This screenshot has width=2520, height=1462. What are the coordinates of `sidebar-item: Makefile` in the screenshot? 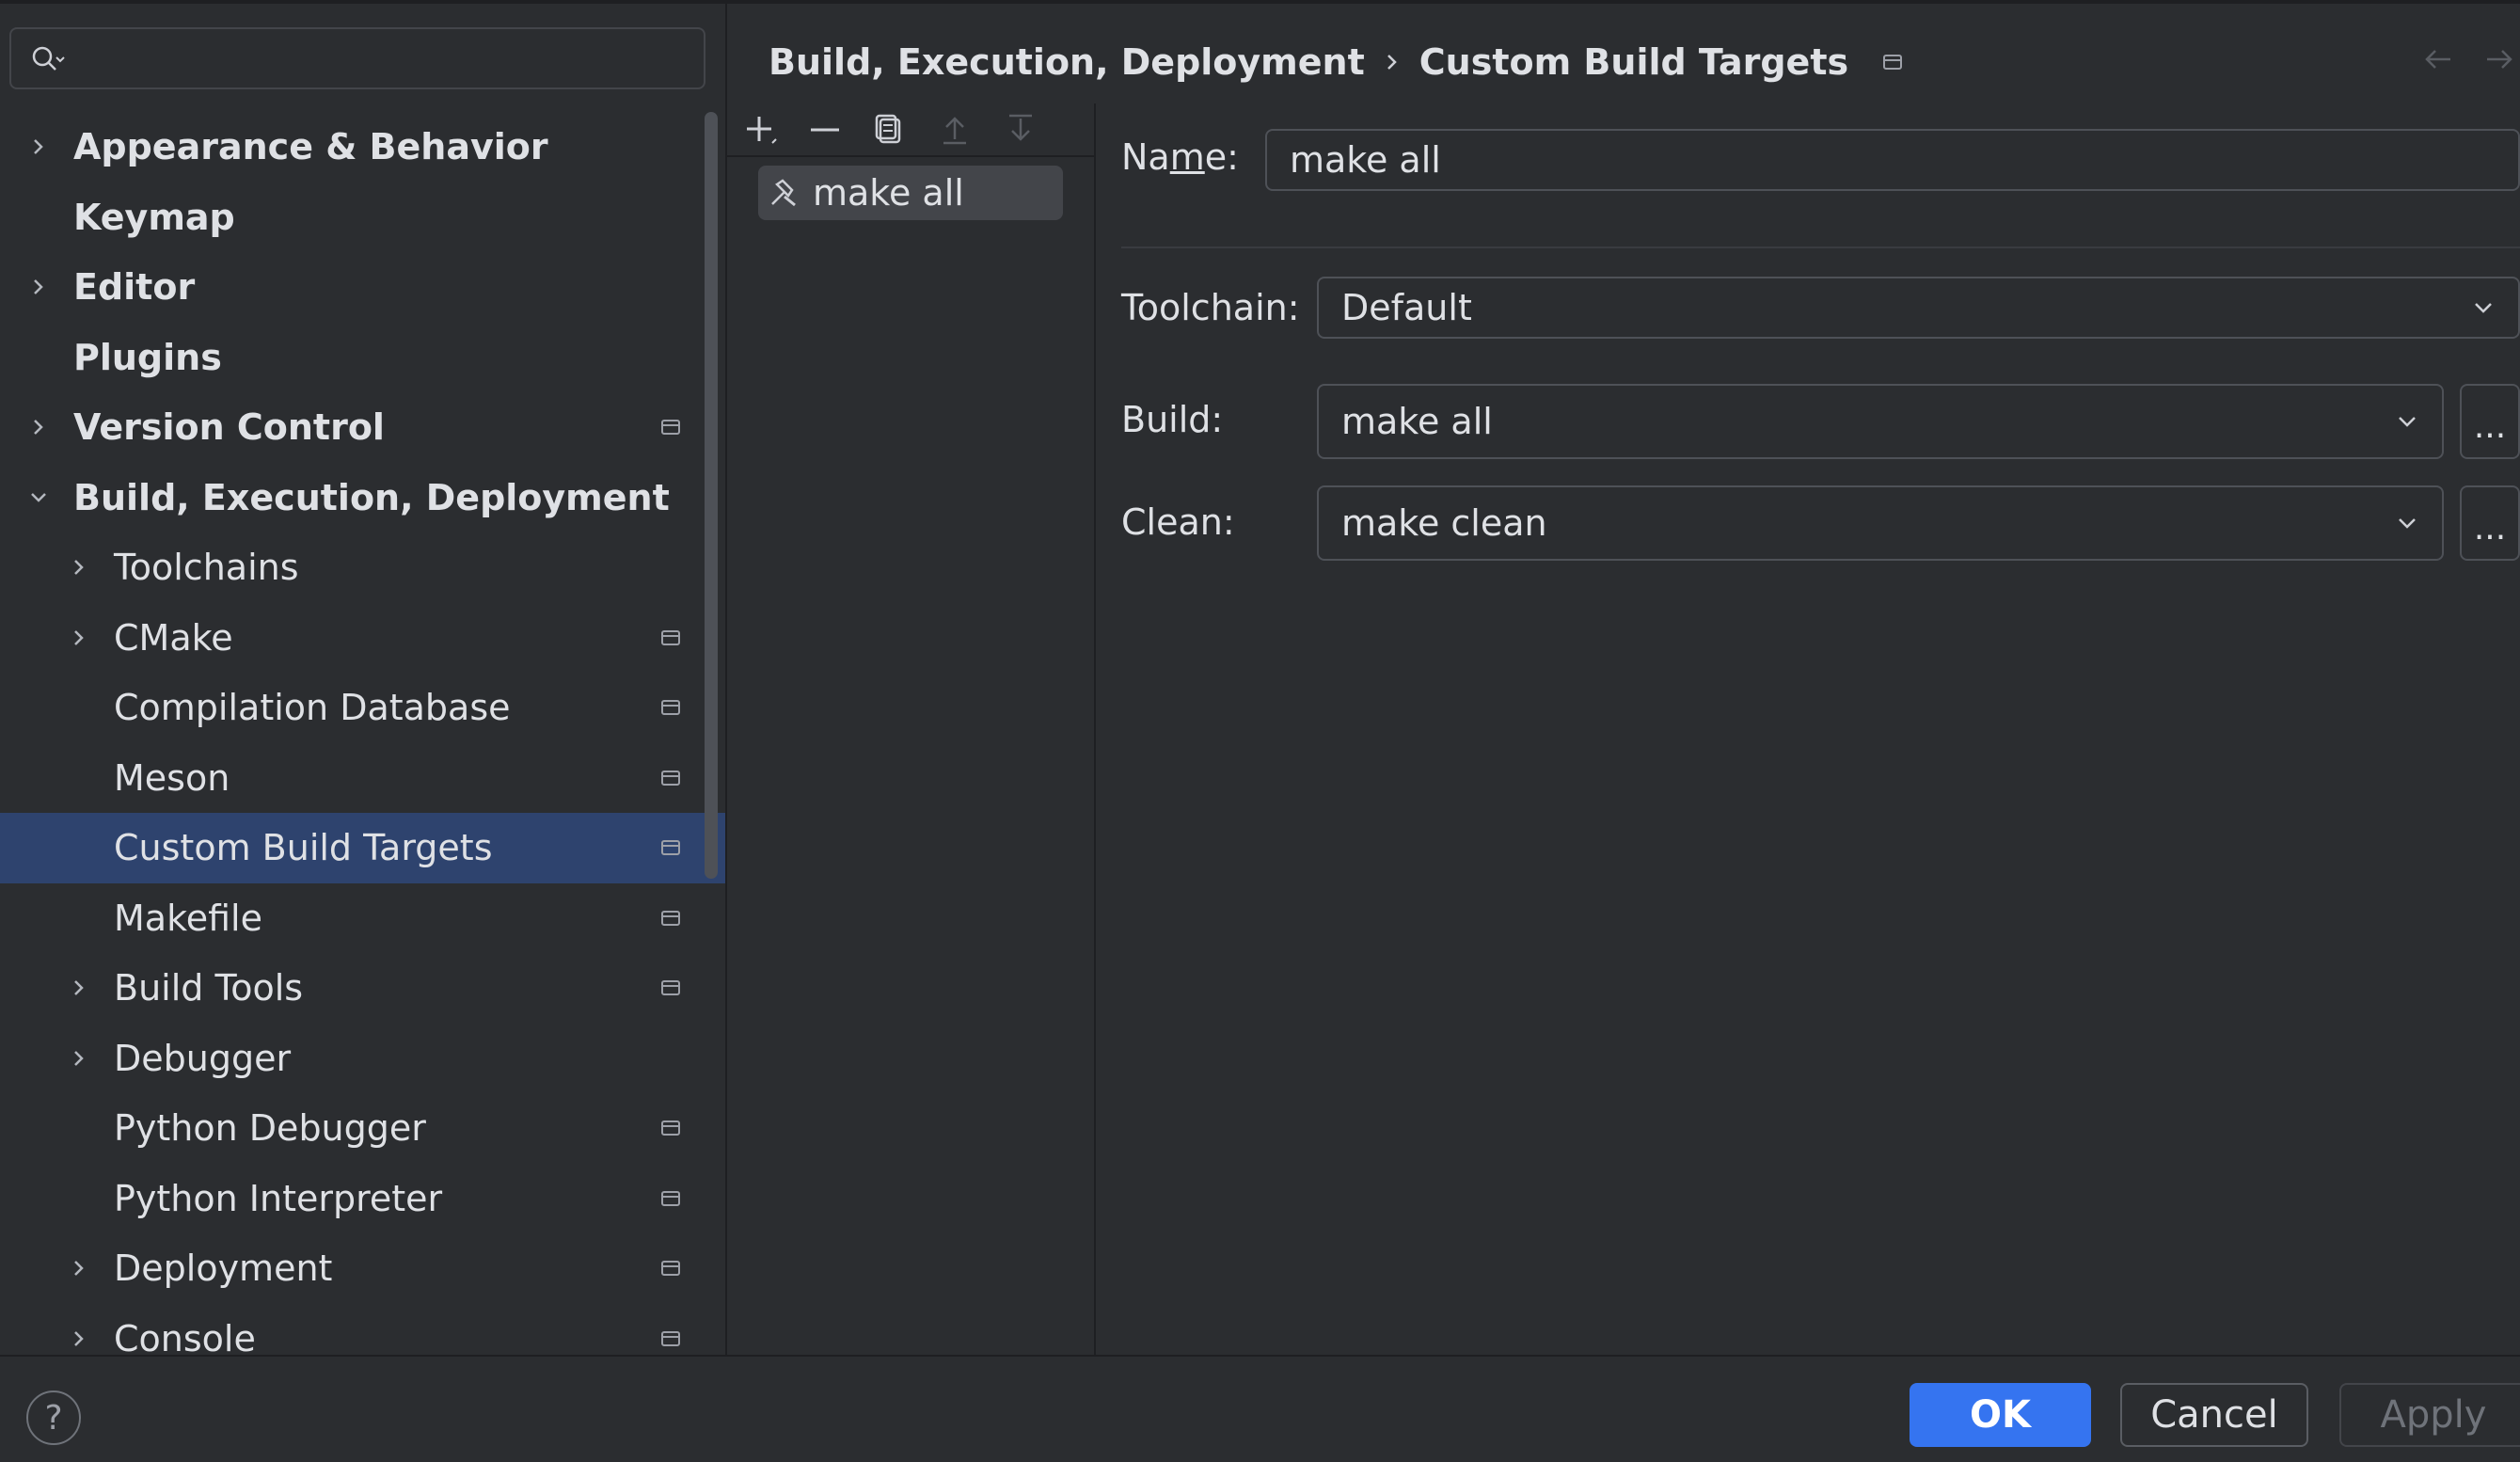 It's located at (362, 918).